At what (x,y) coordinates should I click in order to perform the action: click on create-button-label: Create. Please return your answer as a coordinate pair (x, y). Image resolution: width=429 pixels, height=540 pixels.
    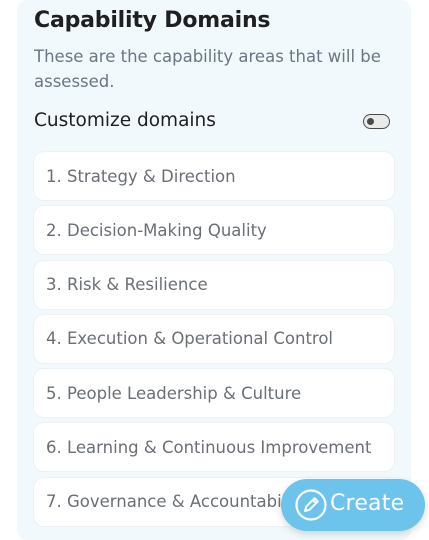
    Looking at the image, I should click on (367, 503).